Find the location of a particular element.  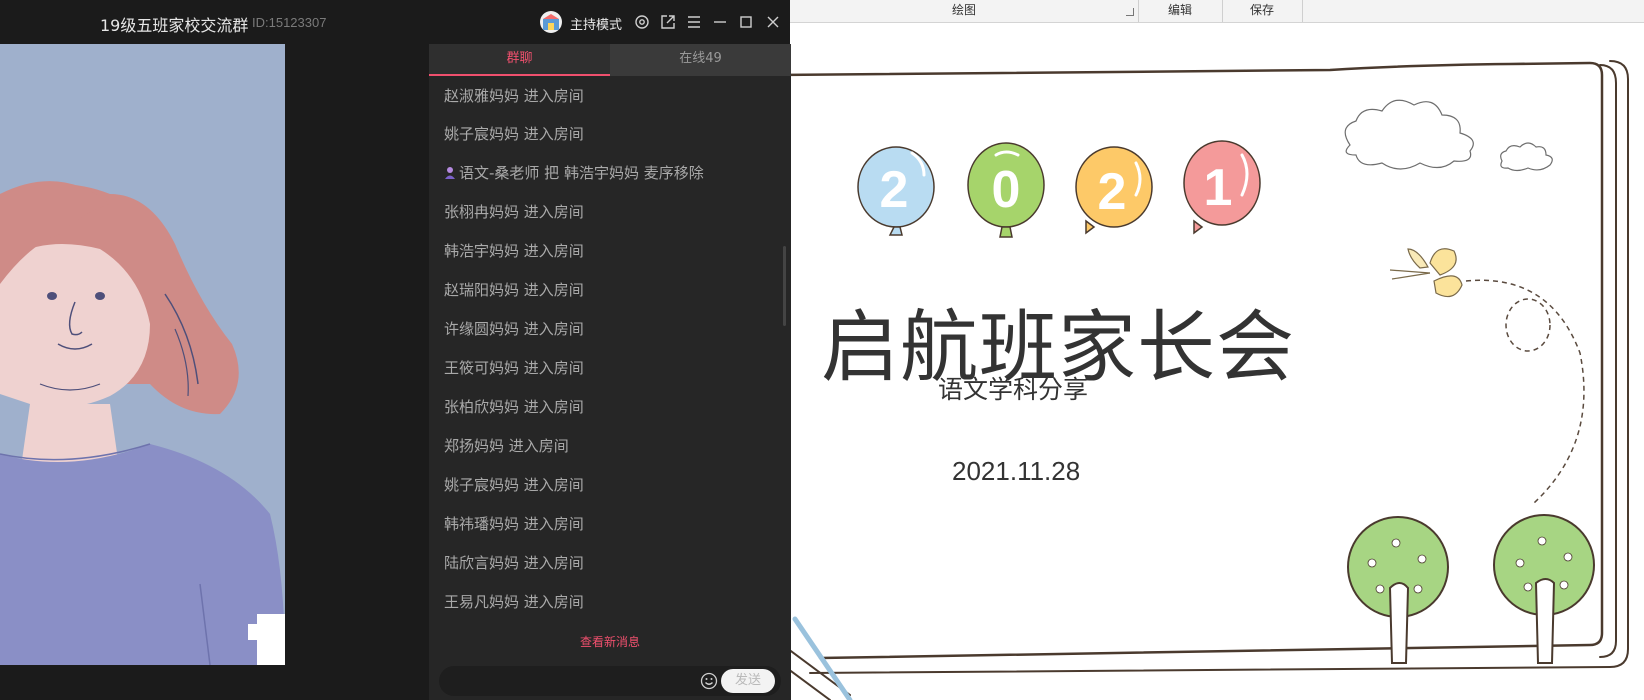

gear-icon is located at coordinates (642, 22).